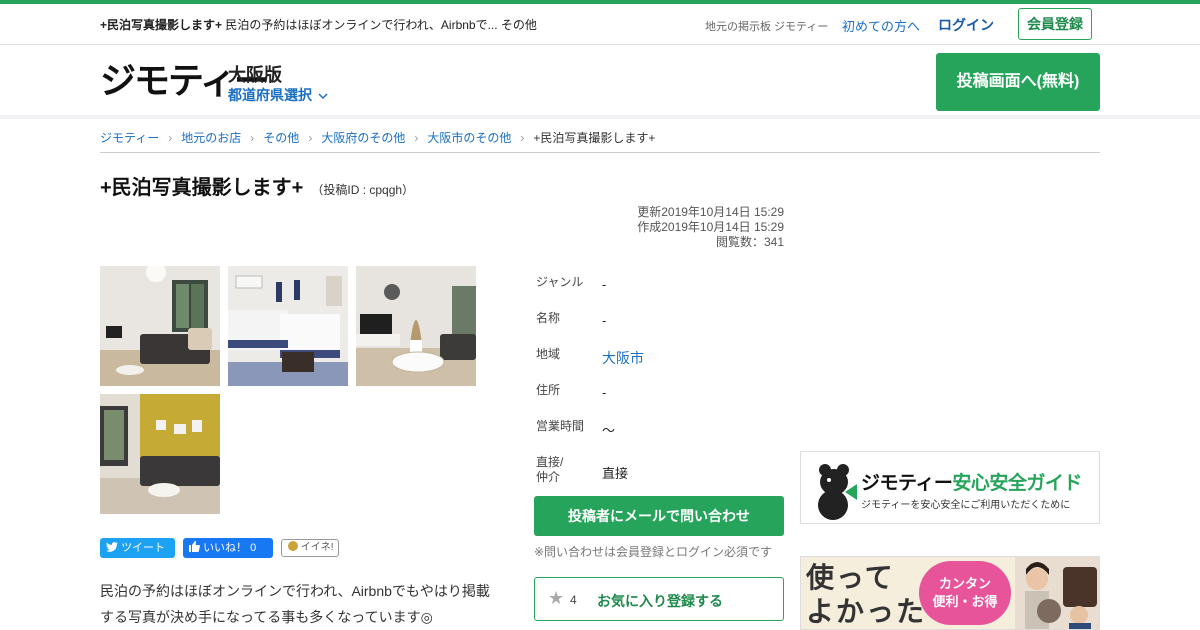  Describe the element at coordinates (594, 138) in the screenshot. I see `breadcrumb-current: +民泊写真撮影します+` at that location.